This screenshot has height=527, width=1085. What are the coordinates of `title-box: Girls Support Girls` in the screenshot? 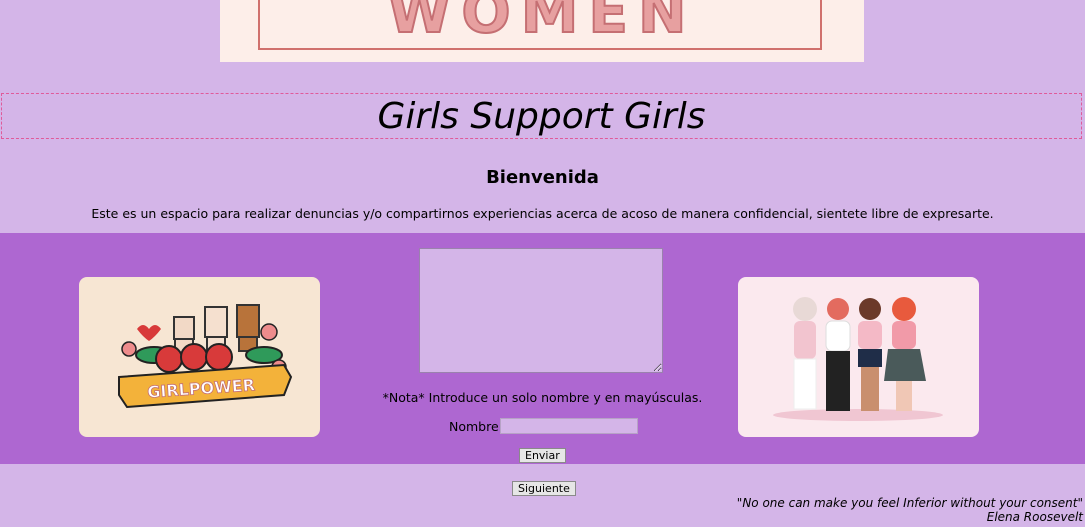 It's located at (541, 116).